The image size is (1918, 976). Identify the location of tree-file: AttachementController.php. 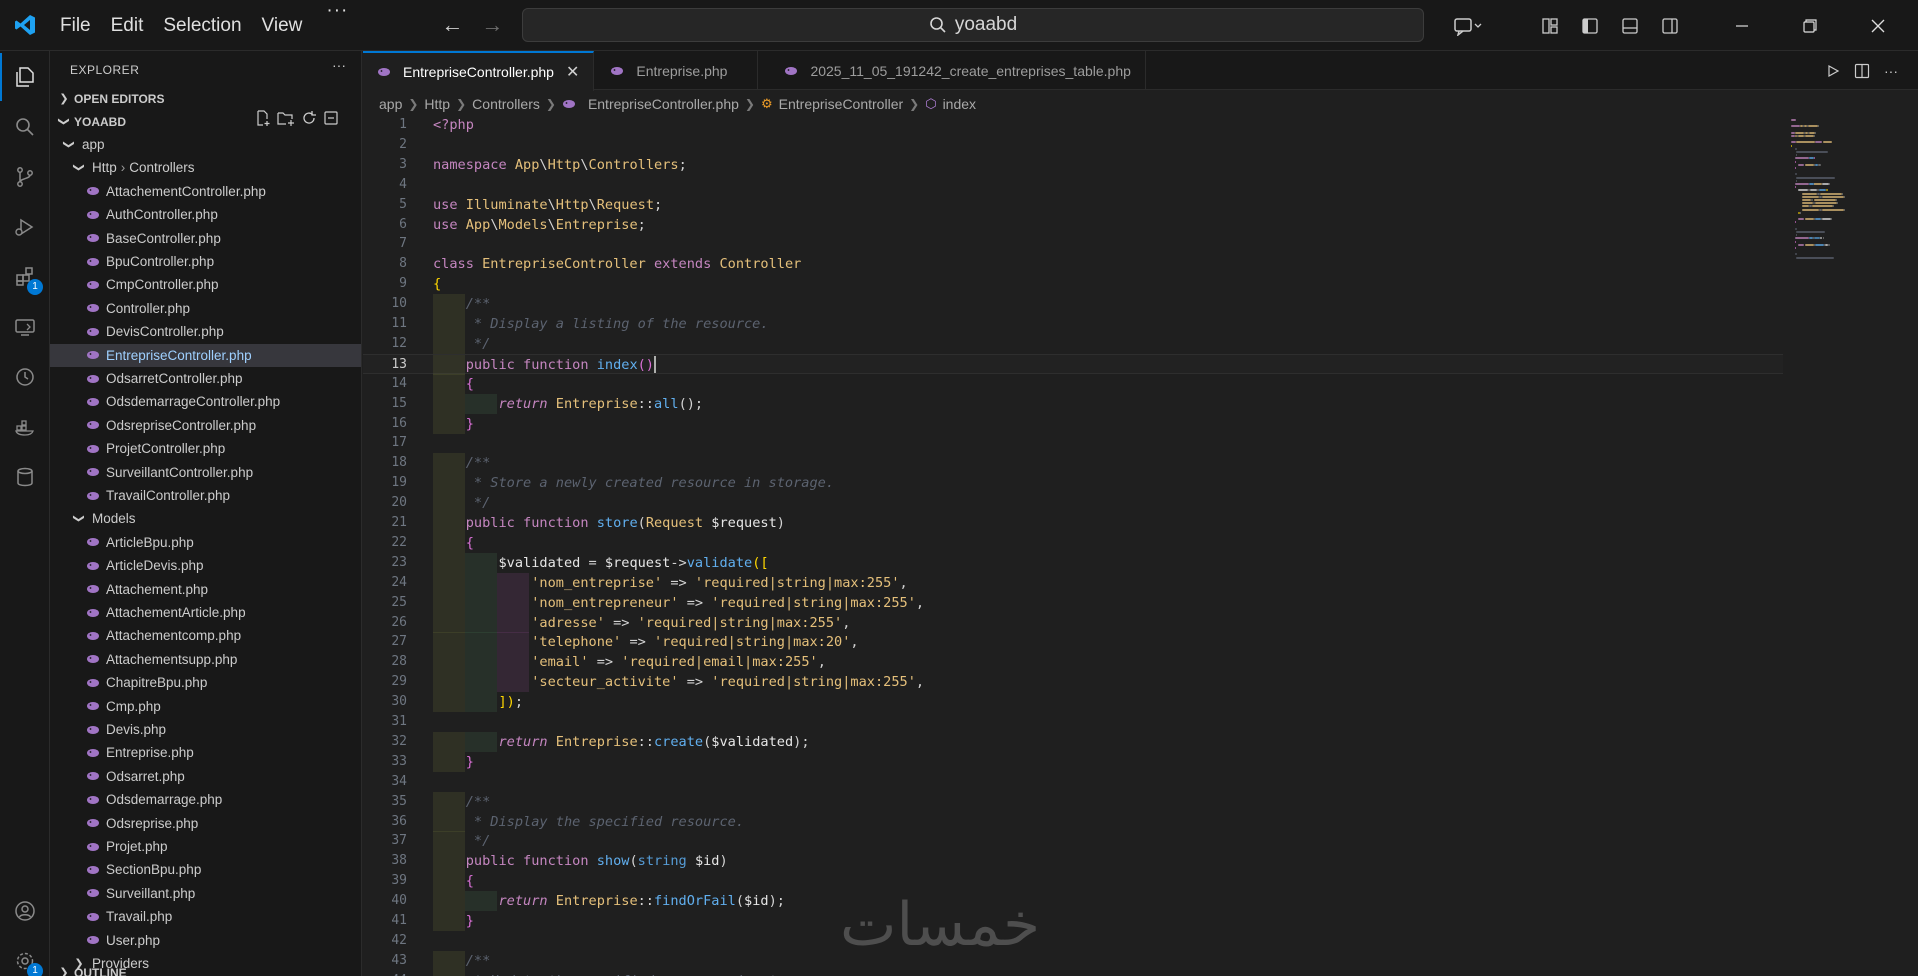
(205, 191).